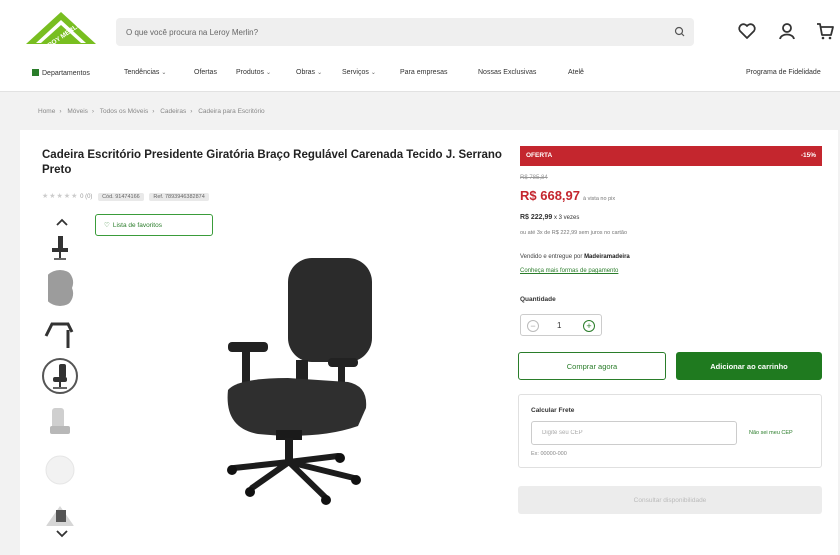 This screenshot has width=840, height=555. Describe the element at coordinates (566, 218) in the screenshot. I see `installment-note: x 3 vezes` at that location.